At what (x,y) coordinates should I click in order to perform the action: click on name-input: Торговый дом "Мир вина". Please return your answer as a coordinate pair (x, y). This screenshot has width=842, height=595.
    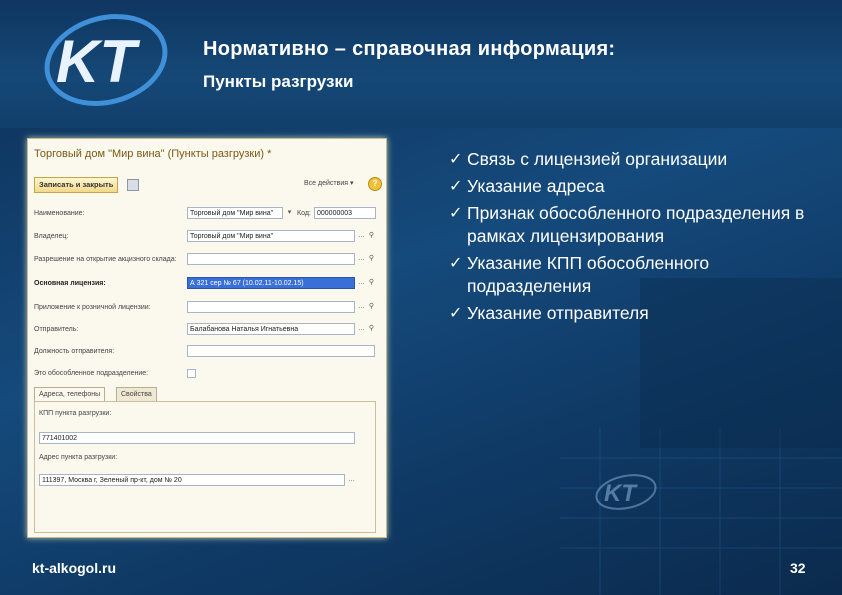
    Looking at the image, I should click on (235, 213).